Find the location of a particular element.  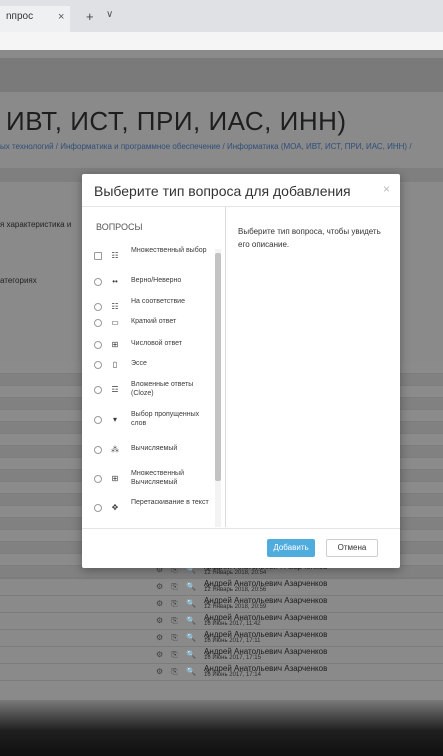

question-type-icon: ▭ is located at coordinates (115, 322).